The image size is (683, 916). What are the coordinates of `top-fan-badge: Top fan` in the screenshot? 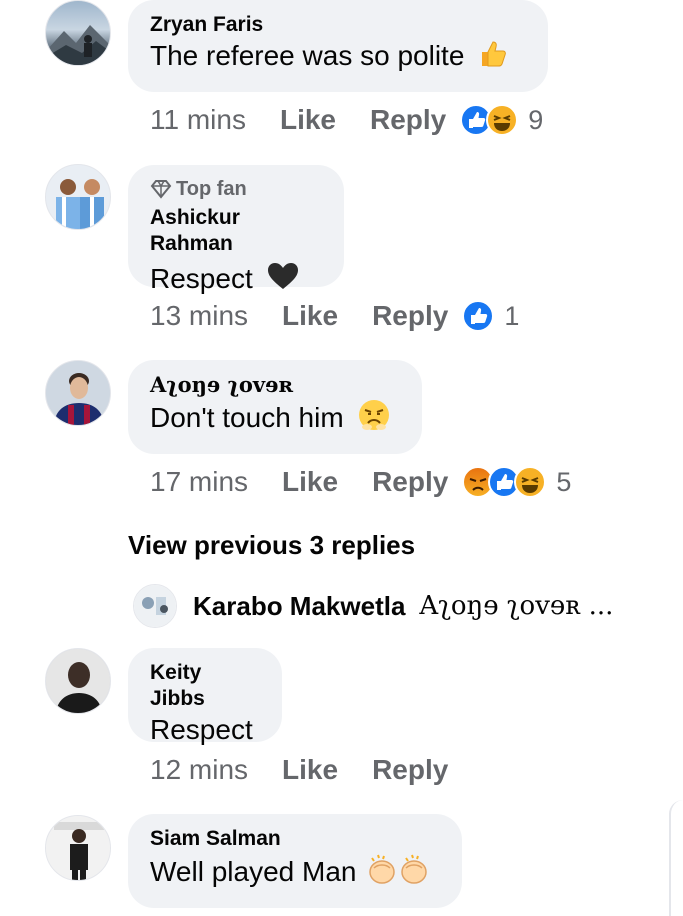 It's located at (236, 189).